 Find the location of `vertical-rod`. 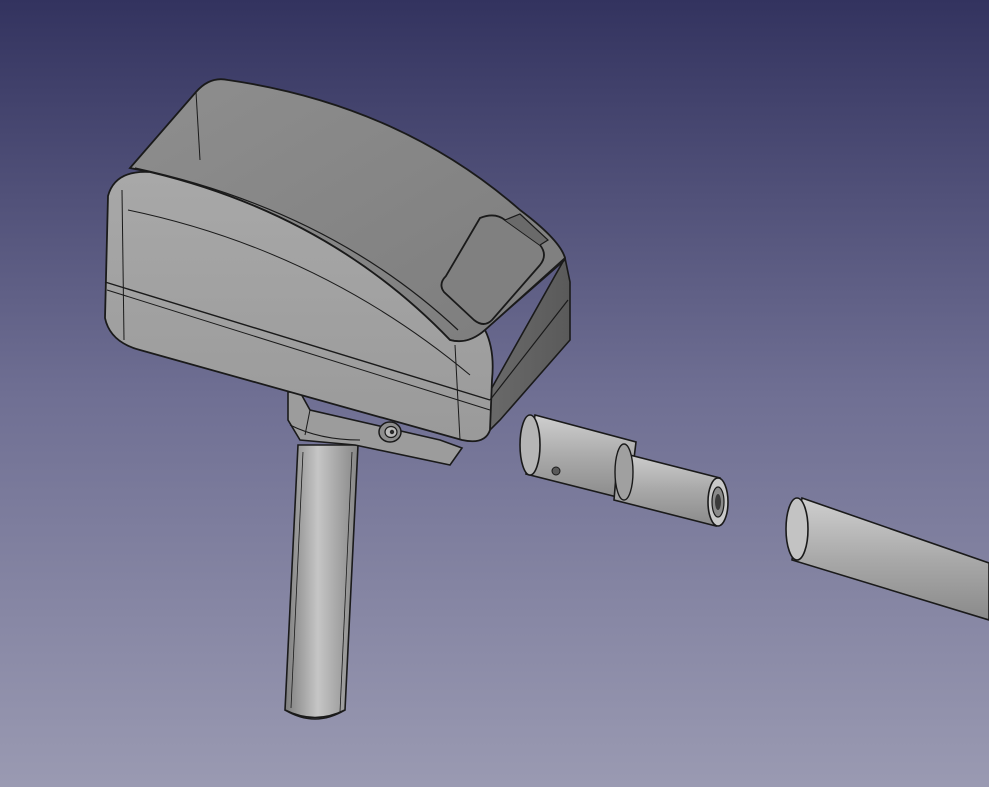

vertical-rod is located at coordinates (321, 582).